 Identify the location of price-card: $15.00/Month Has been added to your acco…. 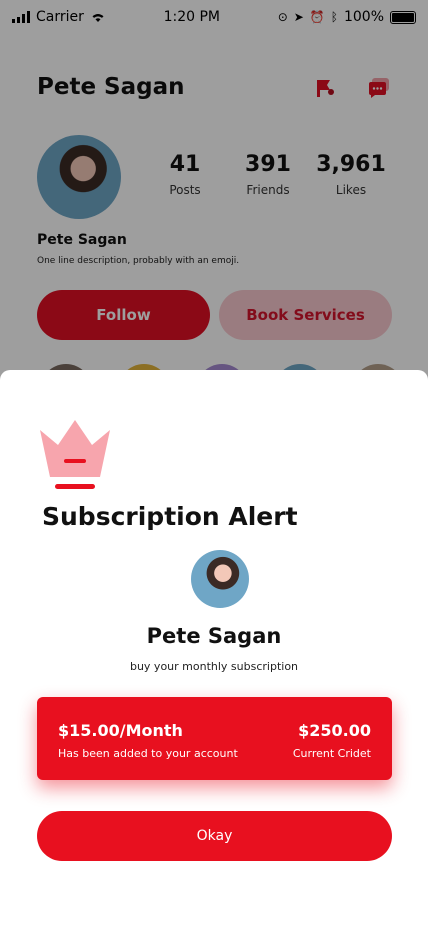
(214, 738).